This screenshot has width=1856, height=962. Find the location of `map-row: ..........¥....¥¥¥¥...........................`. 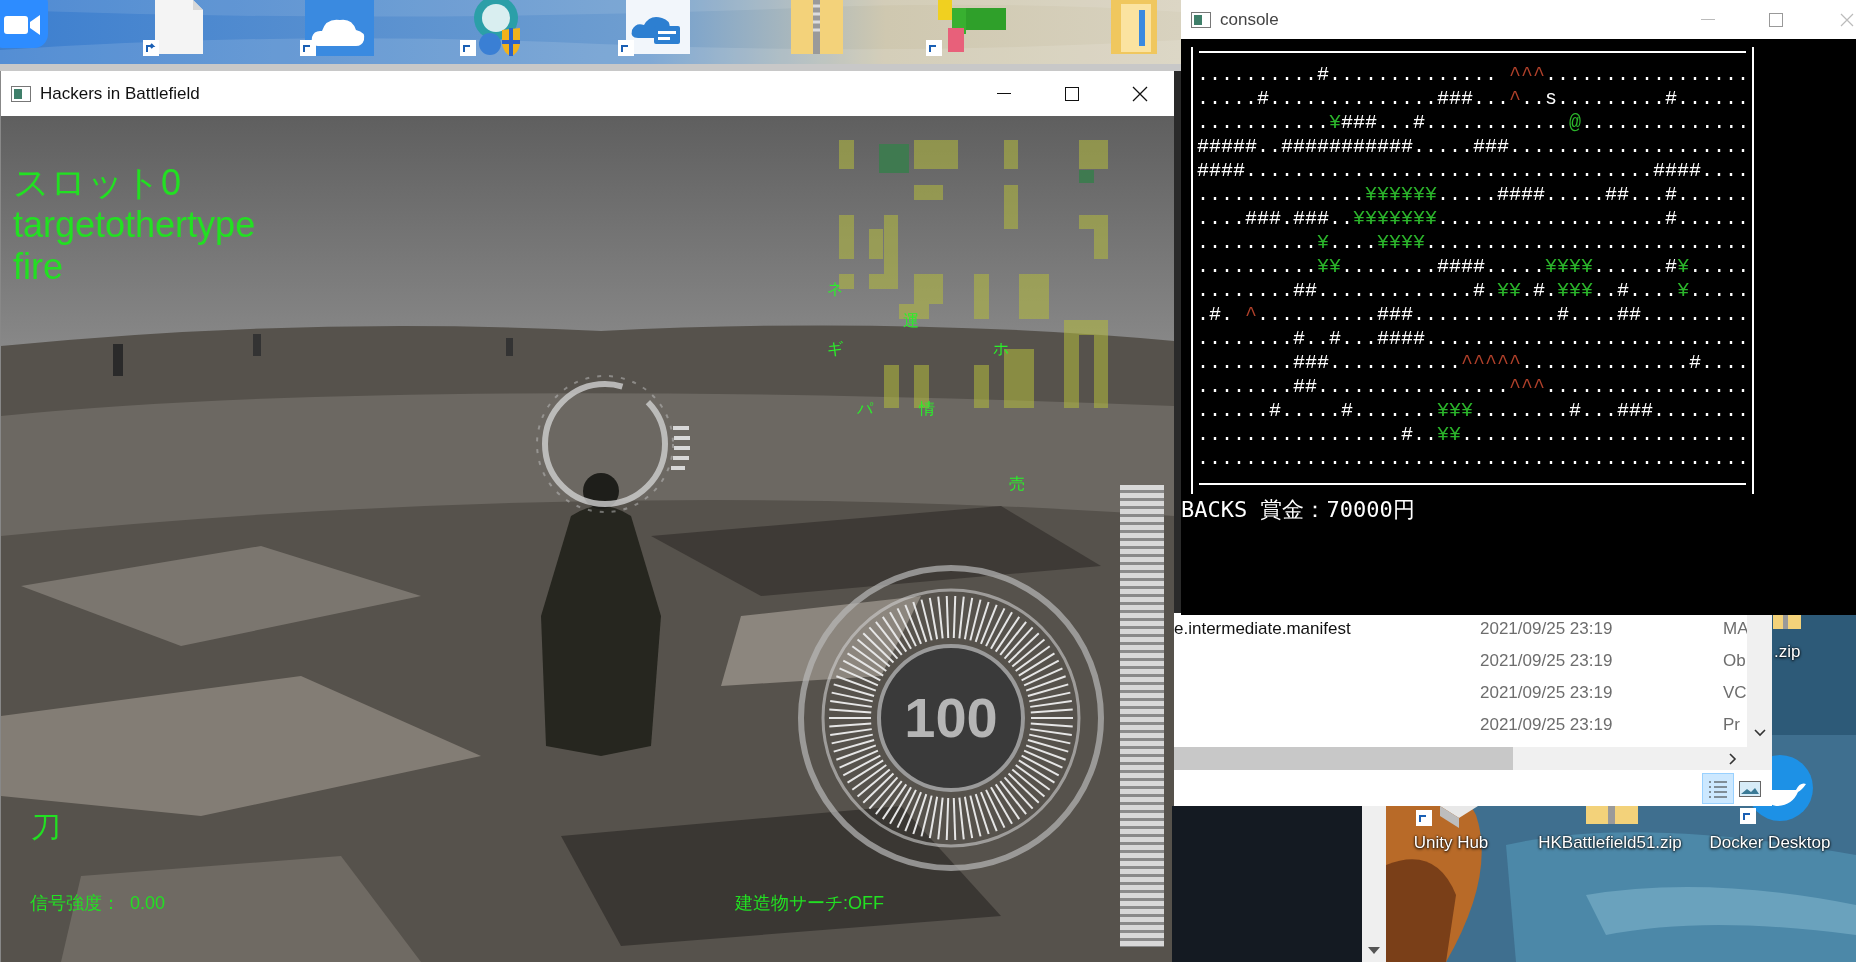

map-row: ..........¥....¥¥¥¥........................... is located at coordinates (1473, 243).